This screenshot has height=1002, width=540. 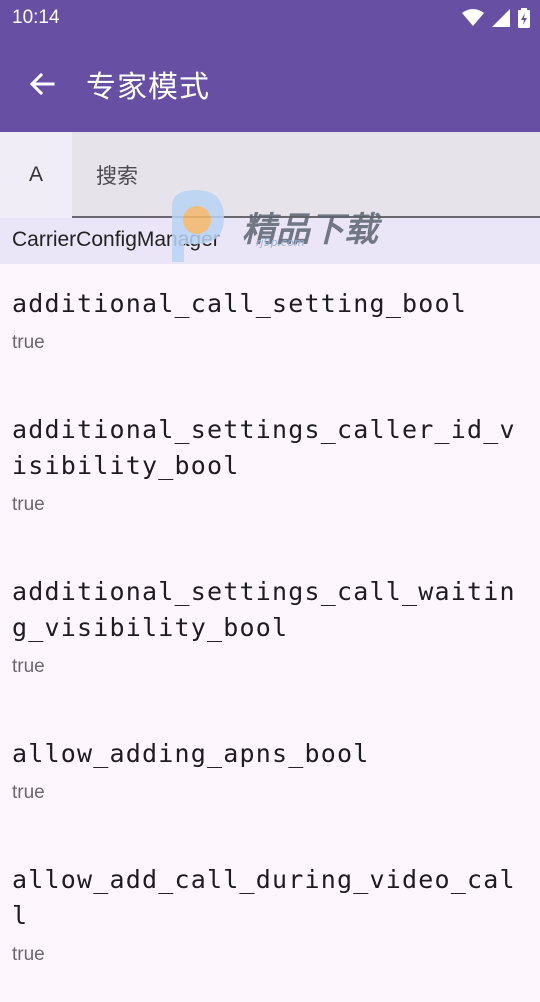 What do you see at coordinates (501, 18) in the screenshot?
I see `cellular-signal-icon` at bounding box center [501, 18].